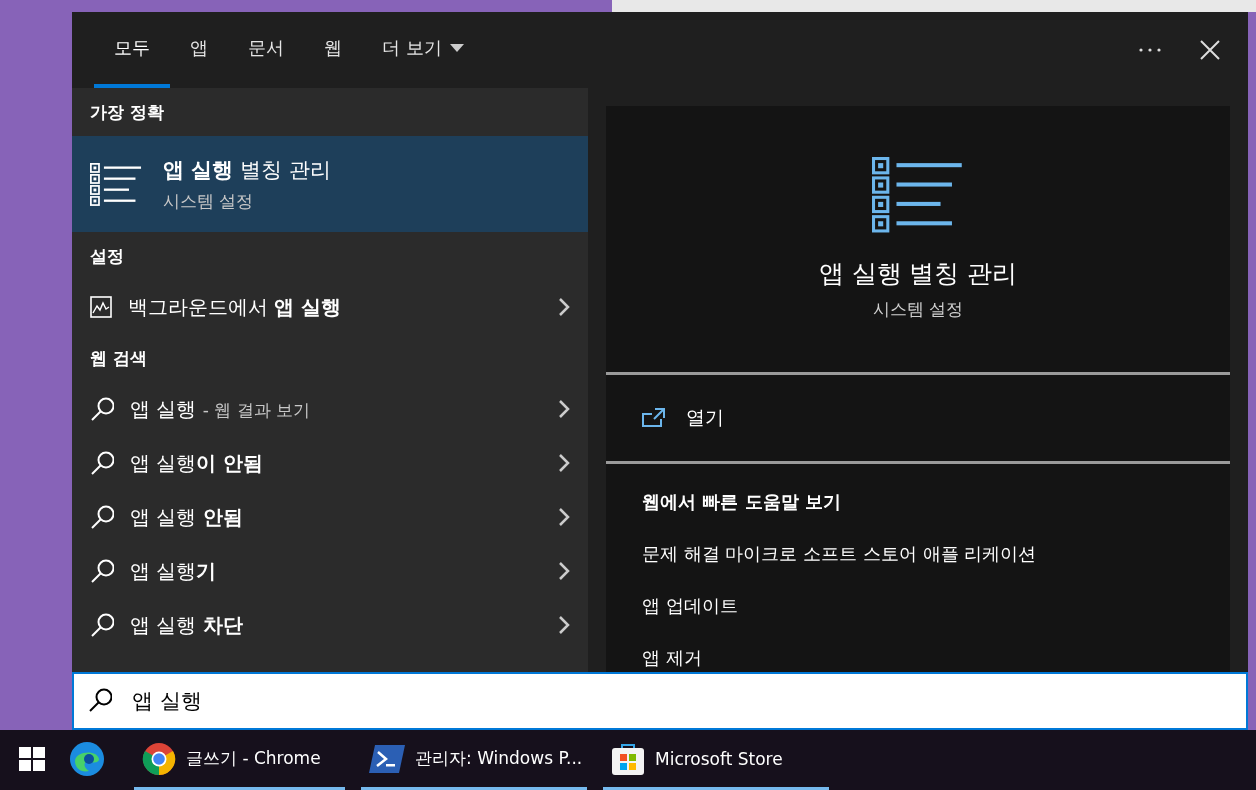  Describe the element at coordinates (187, 517) in the screenshot. I see `result-label: 앱 실행 안됨` at that location.